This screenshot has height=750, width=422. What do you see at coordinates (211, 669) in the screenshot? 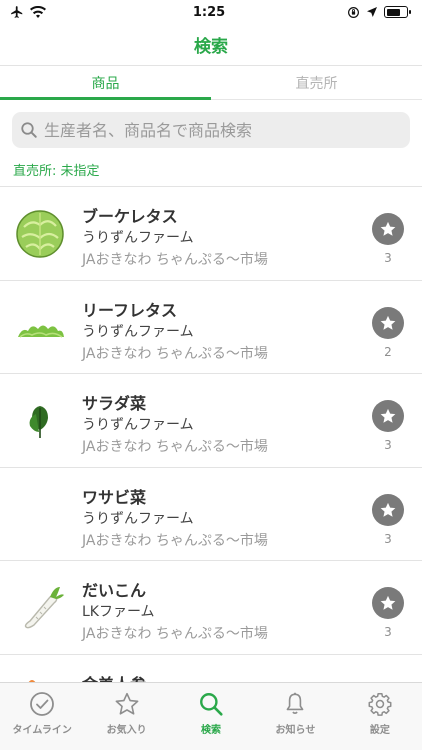
I see `list-item: 金美人参` at bounding box center [211, 669].